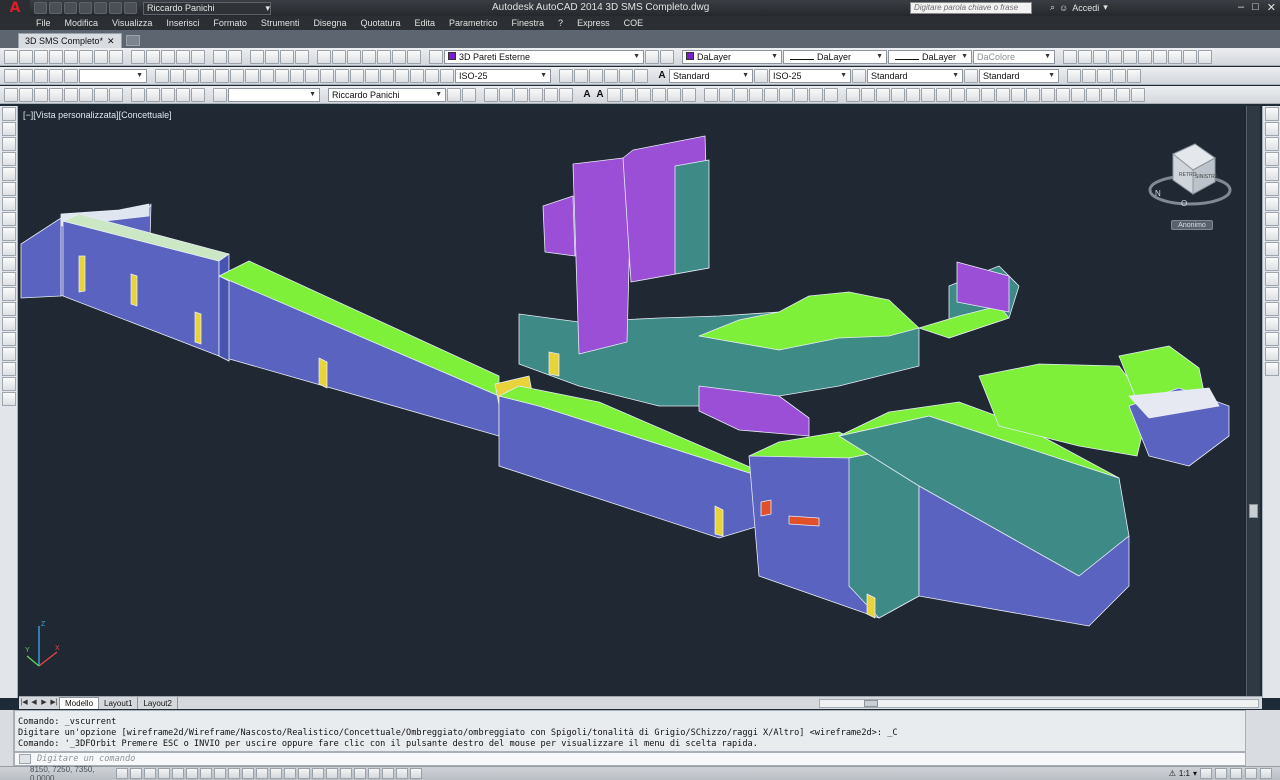  I want to click on calculator-icon, so click(399, 56).